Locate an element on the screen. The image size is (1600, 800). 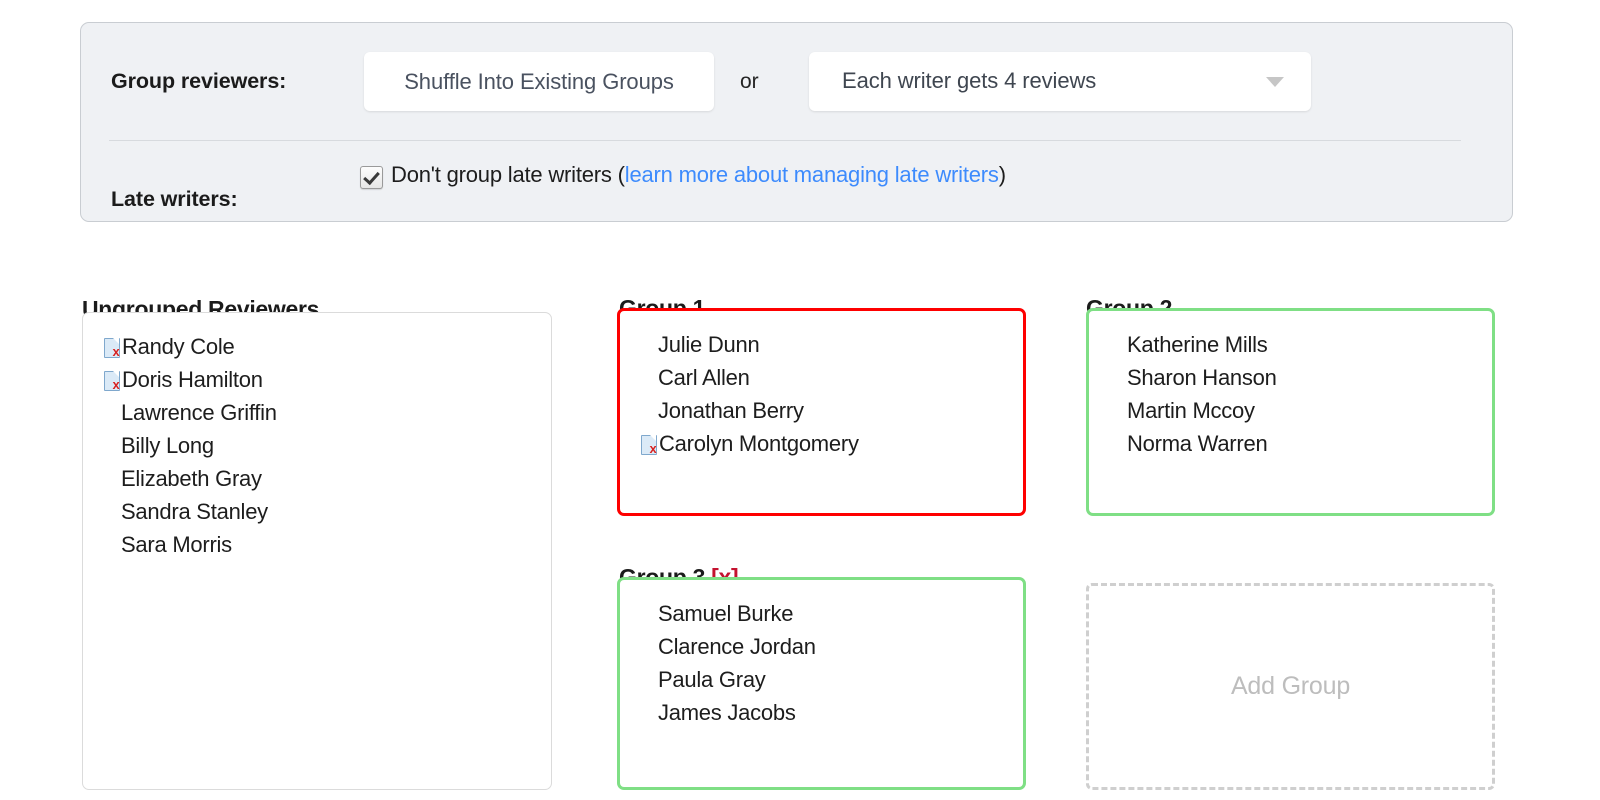
roster-item: James Jacobs is located at coordinates (821, 712).